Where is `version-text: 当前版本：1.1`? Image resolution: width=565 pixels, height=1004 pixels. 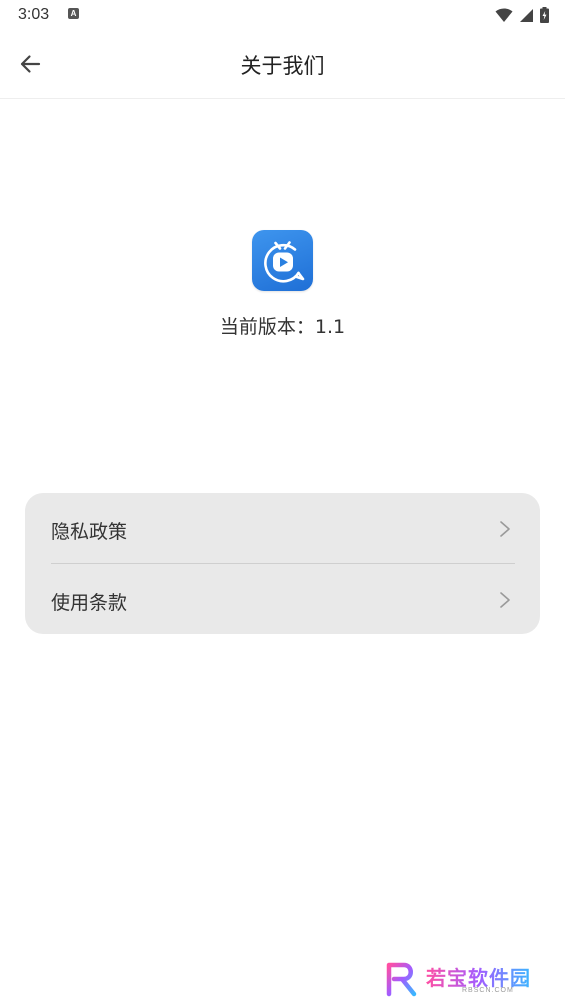 version-text: 当前版本：1.1 is located at coordinates (282, 327).